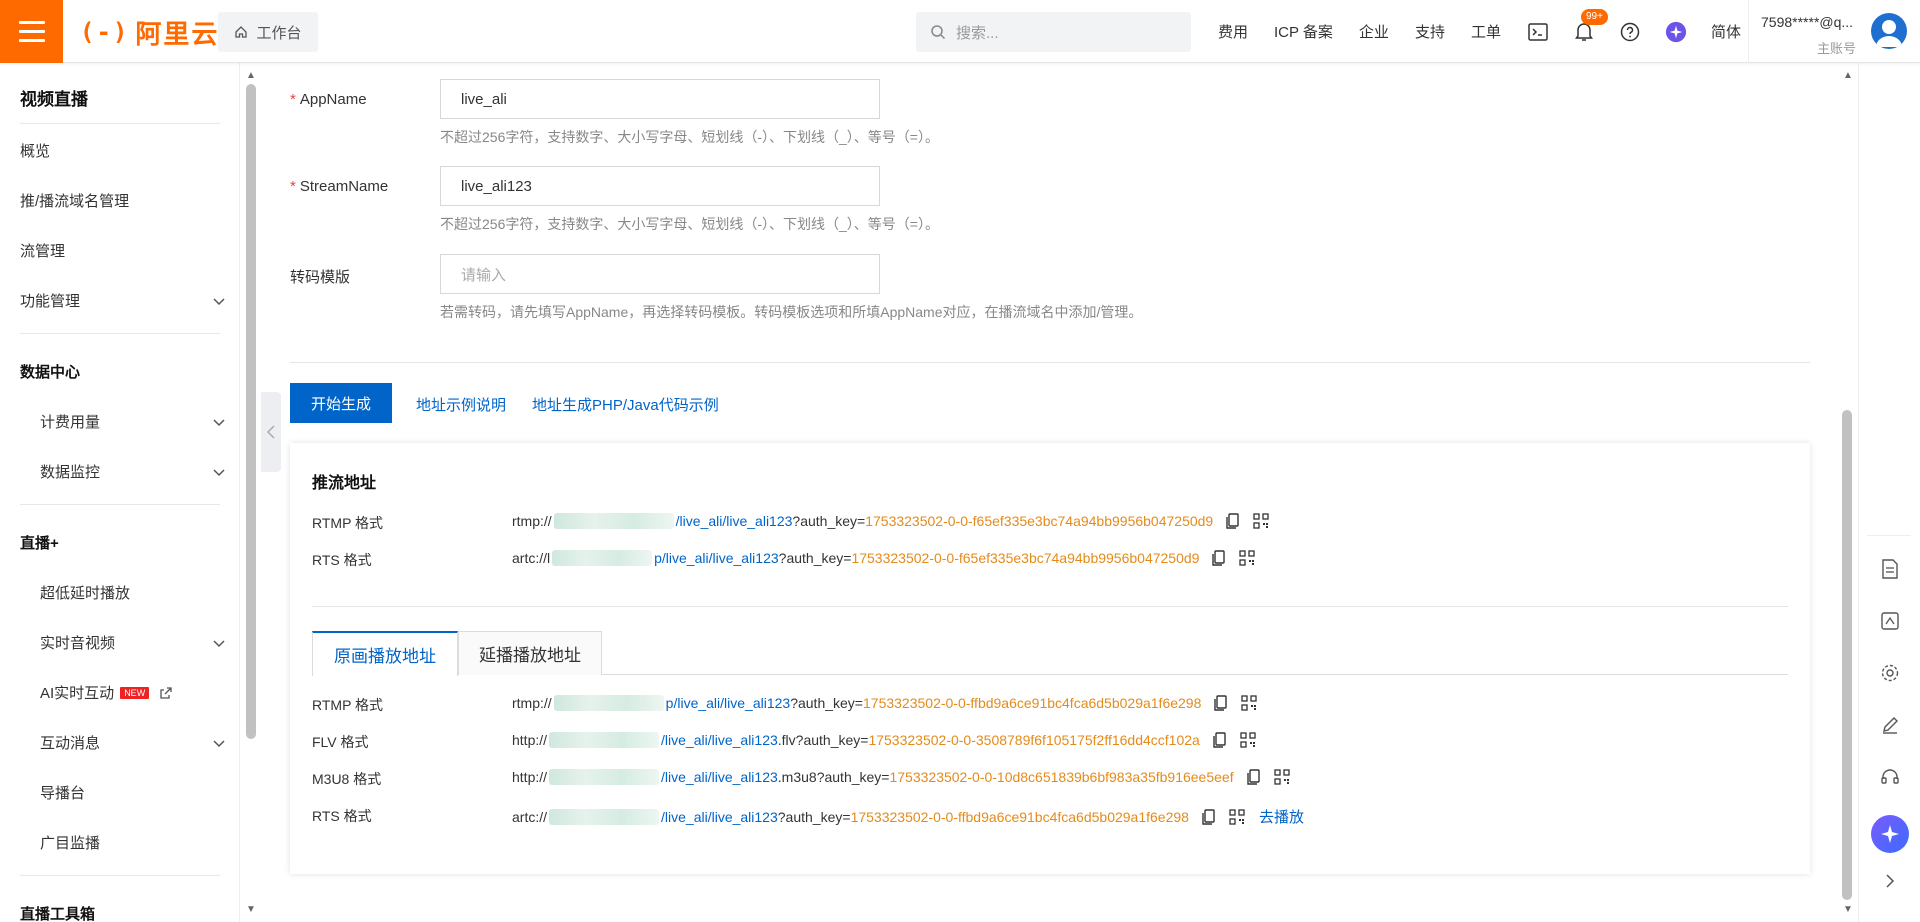  I want to click on generate-button: 开始生成, so click(341, 403).